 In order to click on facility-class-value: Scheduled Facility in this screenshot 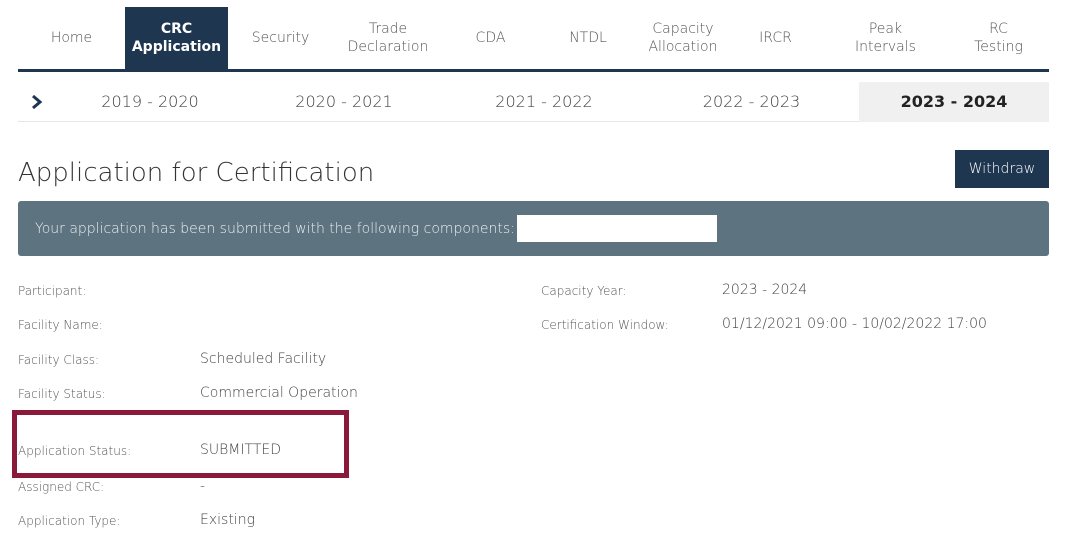, I will do `click(263, 359)`.